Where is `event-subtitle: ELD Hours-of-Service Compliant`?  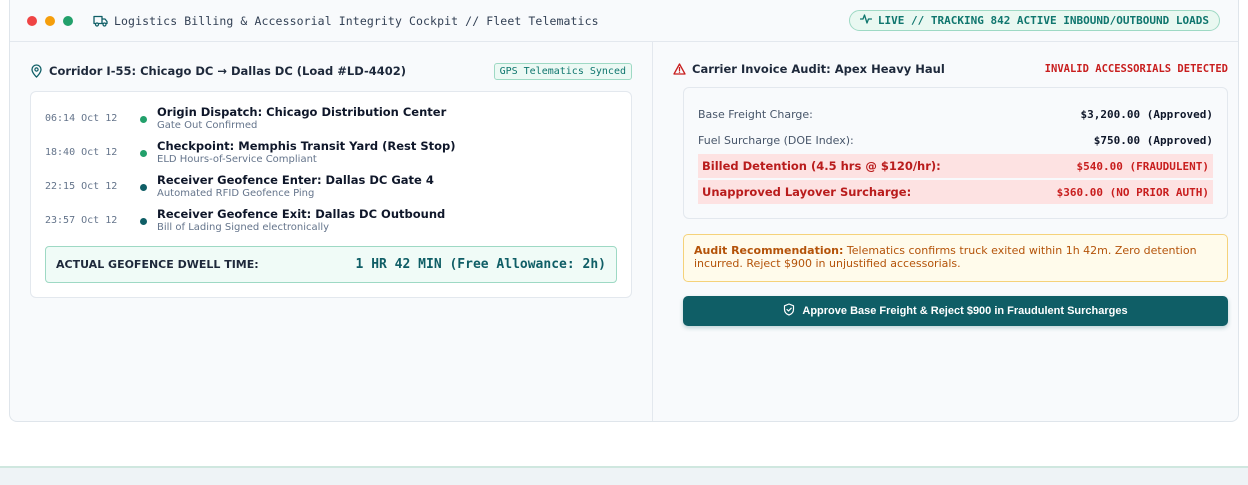 event-subtitle: ELD Hours-of-Service Compliant is located at coordinates (237, 159).